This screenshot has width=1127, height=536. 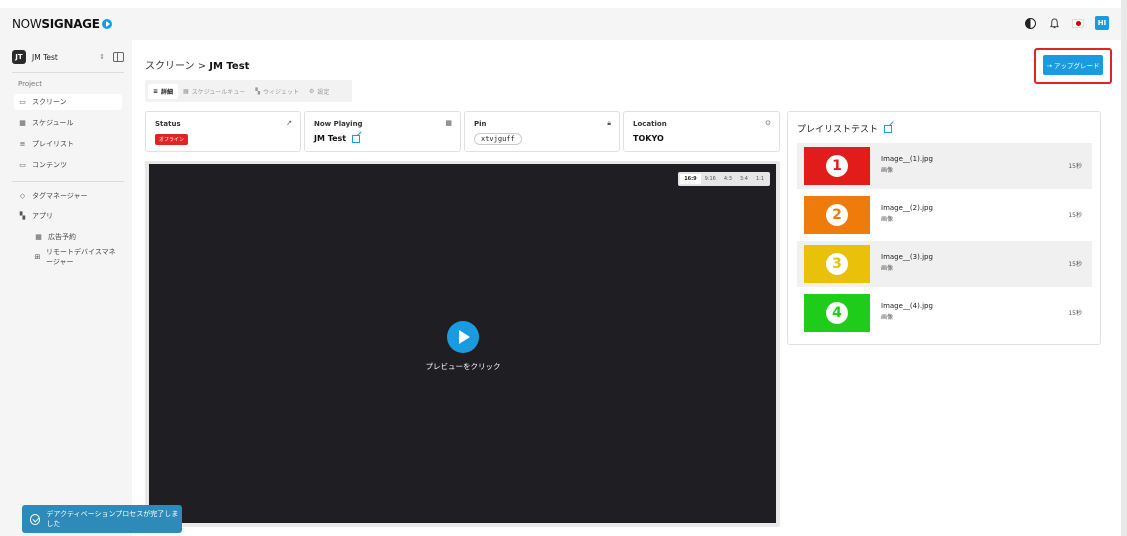 I want to click on workspace-name: JM Test, so click(x=45, y=57).